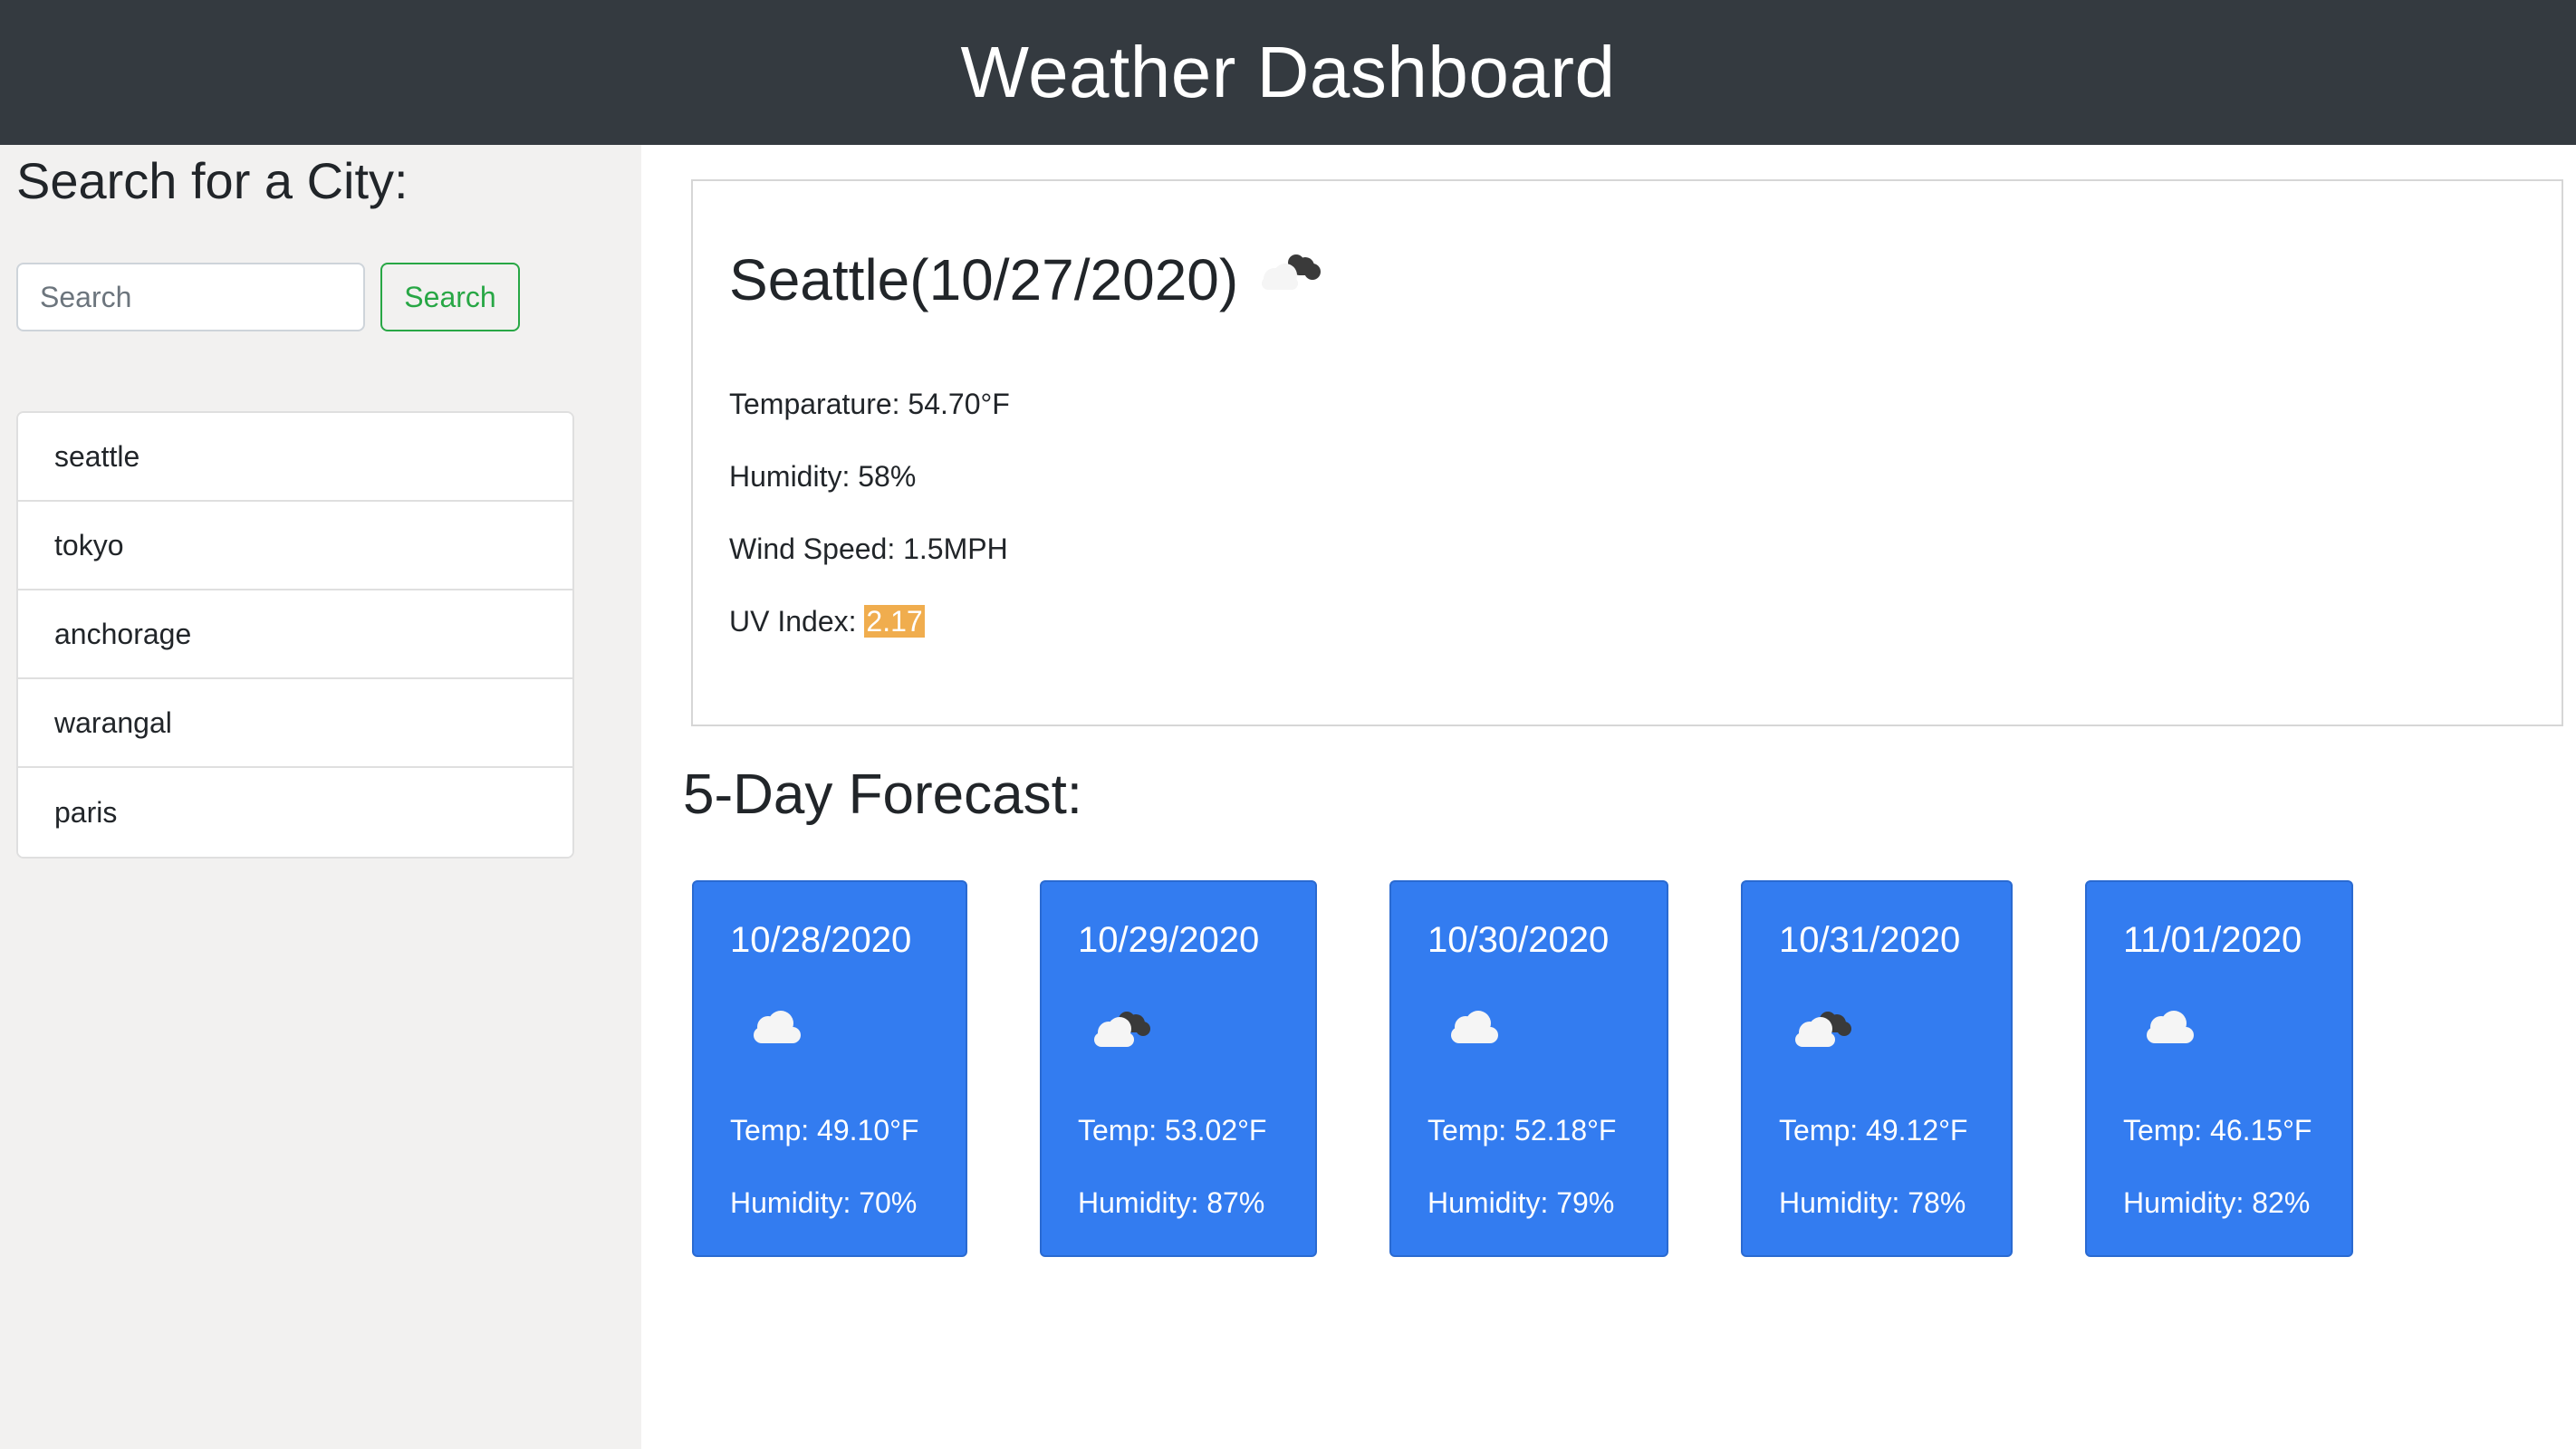 This screenshot has width=2576, height=1449. Describe the element at coordinates (1169, 940) in the screenshot. I see `forecast-date: 10/29/2020` at that location.